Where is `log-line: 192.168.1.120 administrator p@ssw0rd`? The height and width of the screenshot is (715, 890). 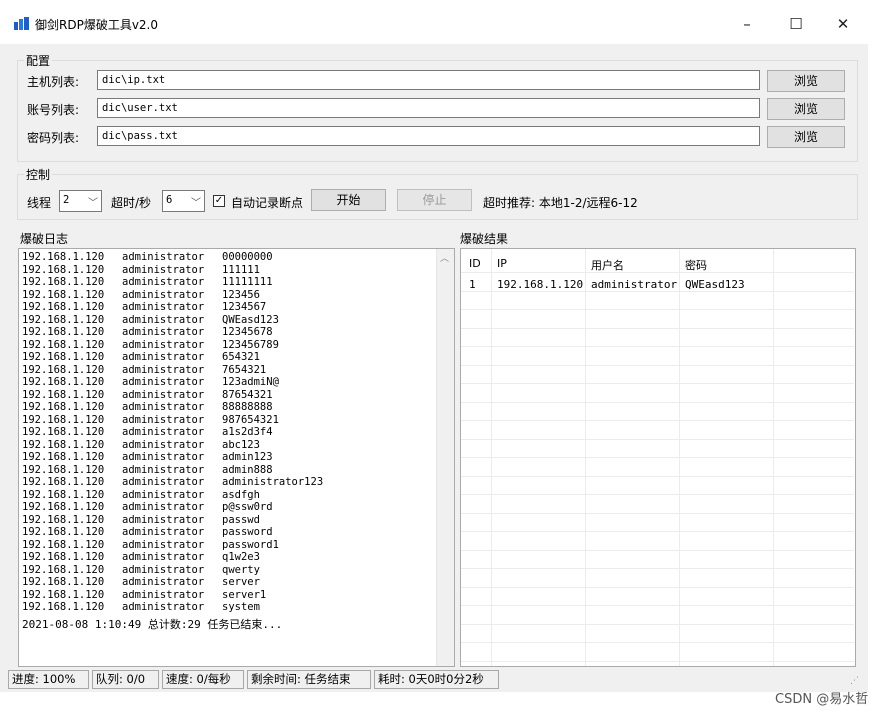
log-line: 192.168.1.120 administrator p@ssw0rd is located at coordinates (236, 507).